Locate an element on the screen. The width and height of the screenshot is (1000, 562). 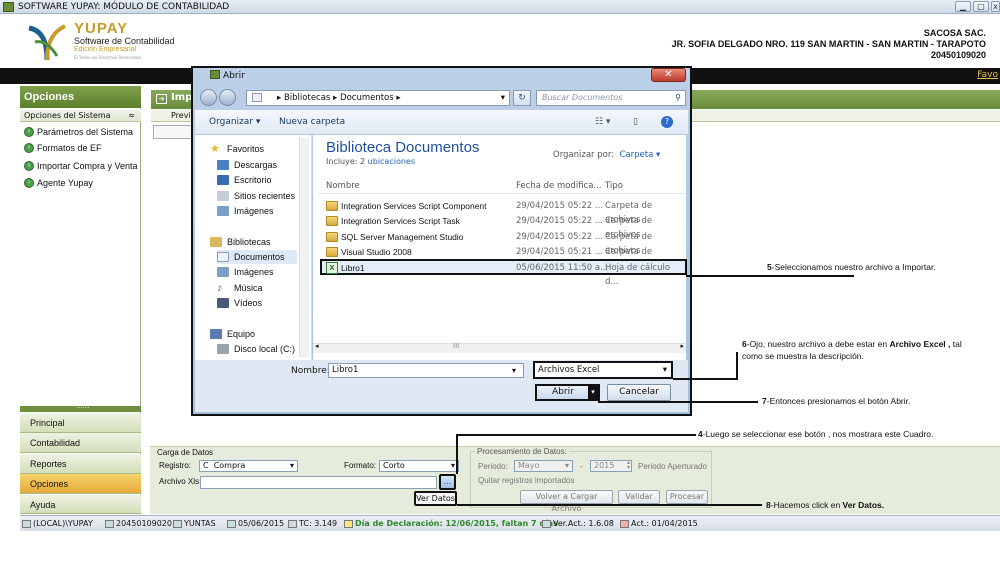
sidebar-subheader-label: Opciones del Sistema is located at coordinates (67, 115).